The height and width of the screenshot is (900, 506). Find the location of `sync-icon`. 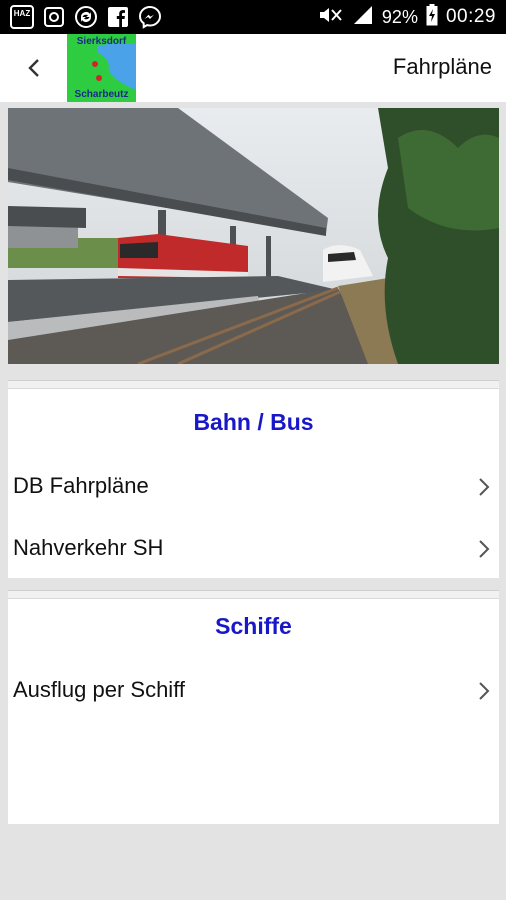

sync-icon is located at coordinates (86, 17).